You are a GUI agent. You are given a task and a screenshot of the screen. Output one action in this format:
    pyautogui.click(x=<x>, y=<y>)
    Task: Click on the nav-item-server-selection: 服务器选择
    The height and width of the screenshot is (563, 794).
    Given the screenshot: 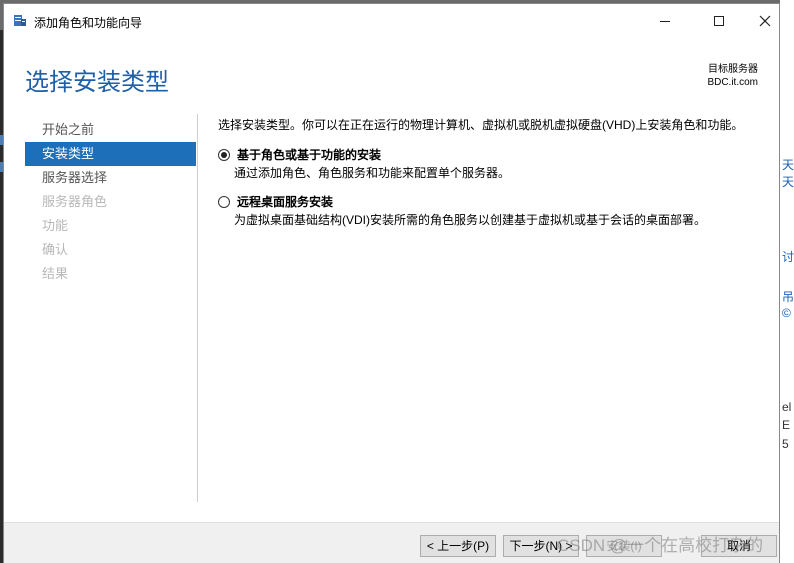 What is the action you would take?
    pyautogui.click(x=110, y=178)
    